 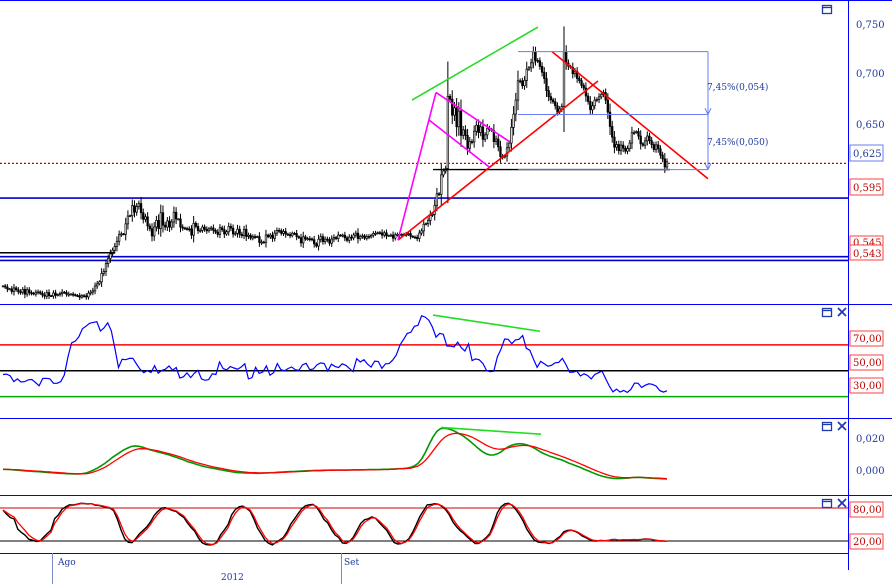 What do you see at coordinates (867, 386) in the screenshot?
I see `rsi-level-30: 30,00` at bounding box center [867, 386].